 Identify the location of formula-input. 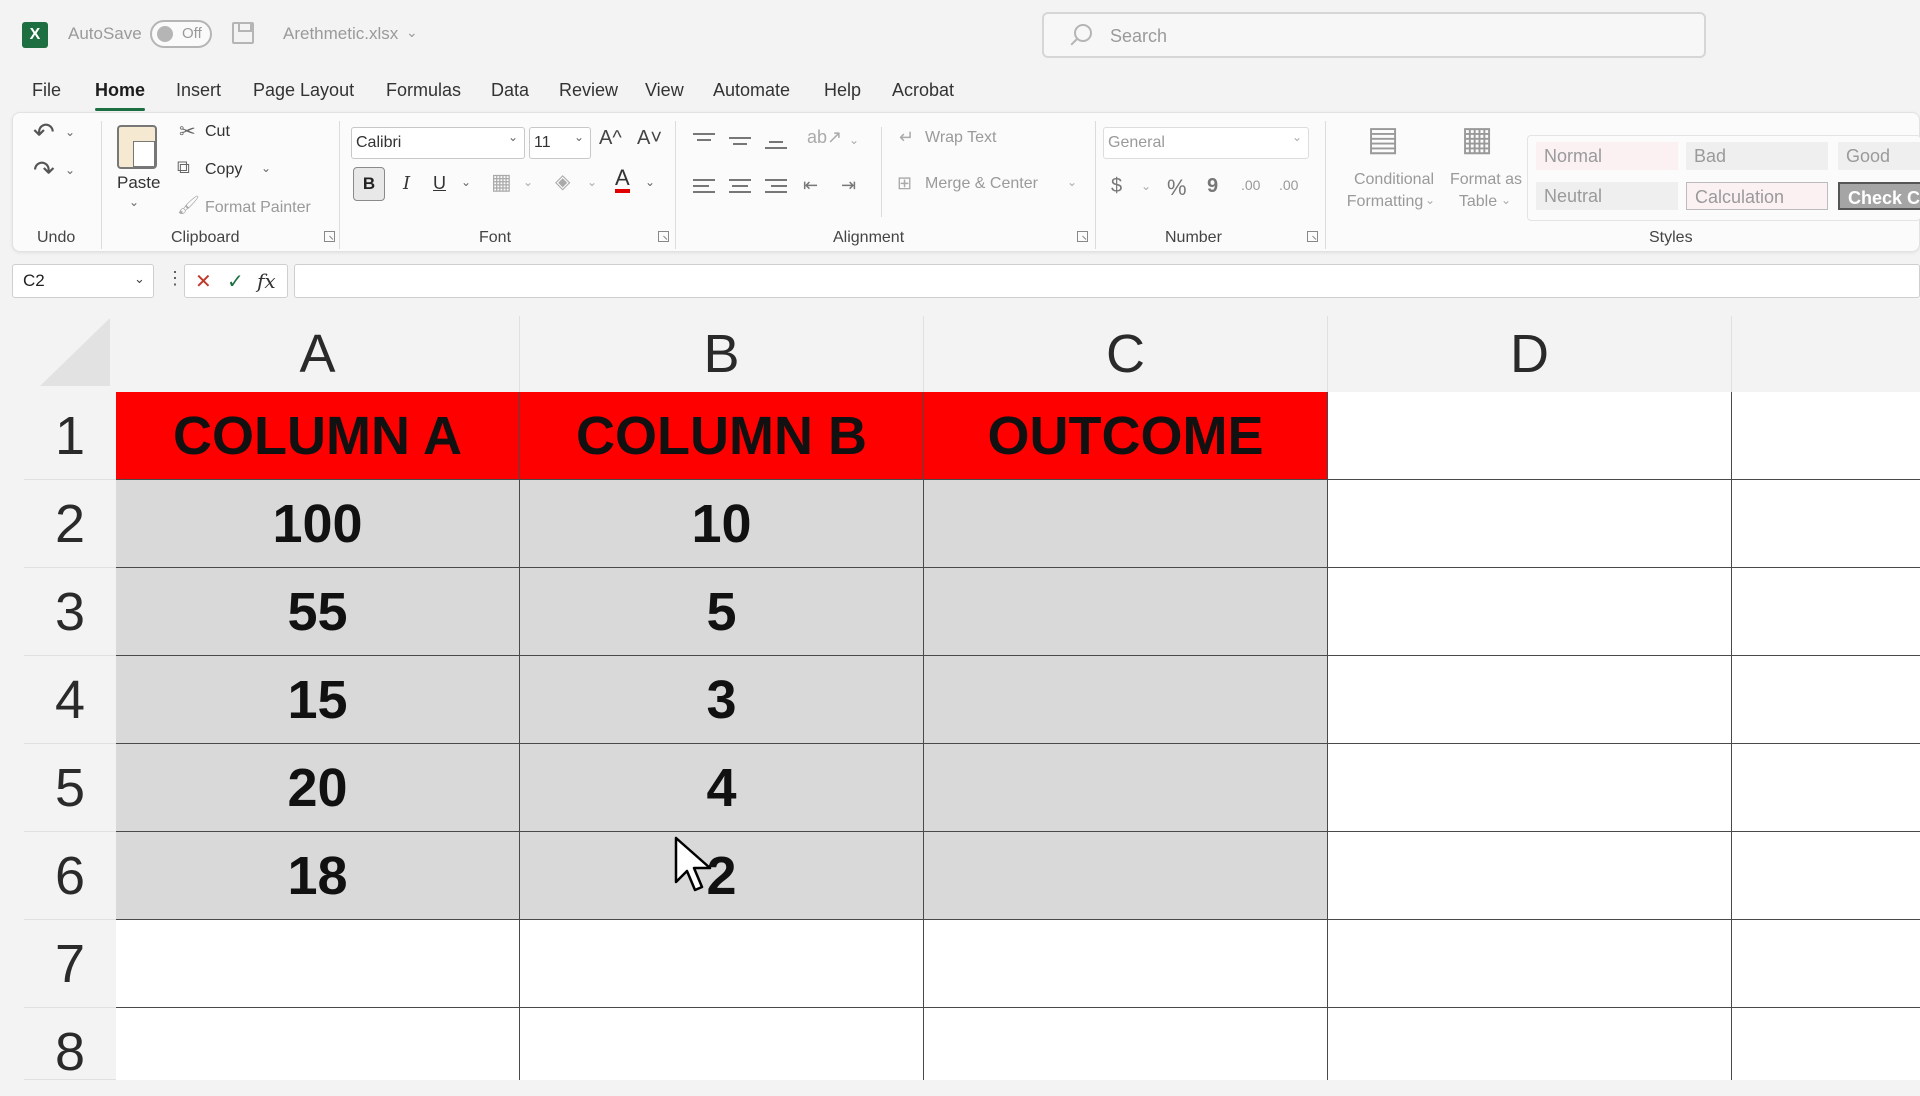
(1107, 281).